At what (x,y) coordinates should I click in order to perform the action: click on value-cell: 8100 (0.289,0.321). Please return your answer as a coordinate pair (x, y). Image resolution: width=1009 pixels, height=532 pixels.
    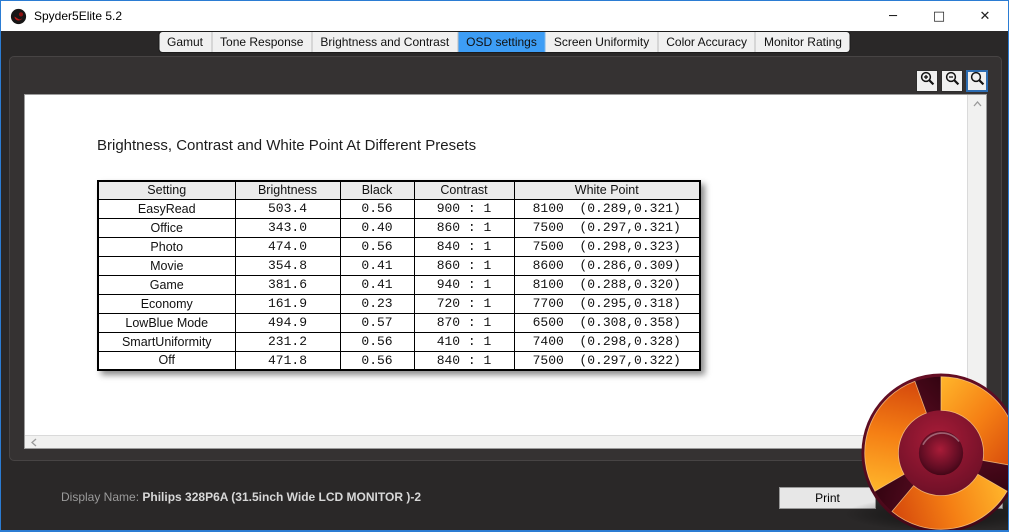
    Looking at the image, I should click on (607, 208).